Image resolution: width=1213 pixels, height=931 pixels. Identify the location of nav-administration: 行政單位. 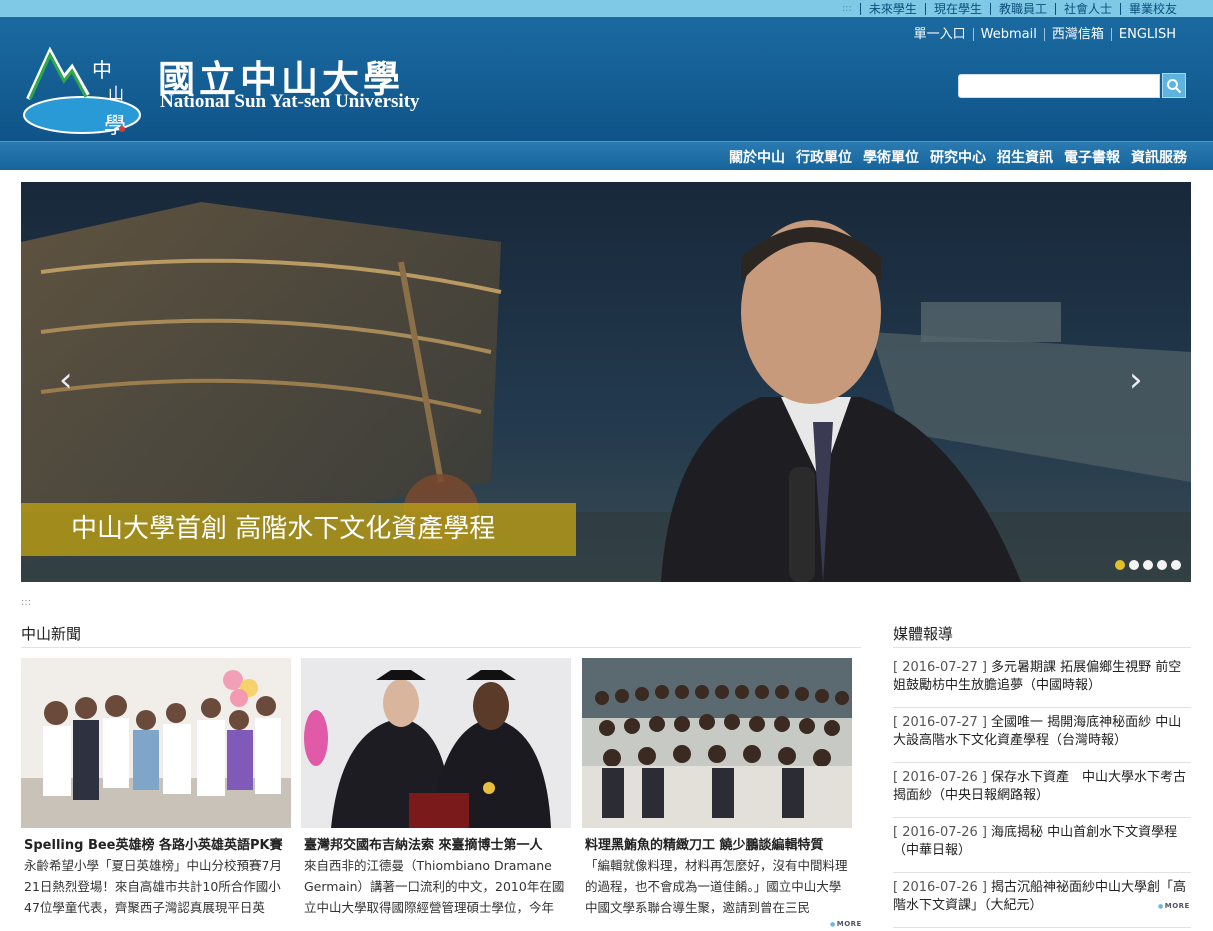
(824, 157).